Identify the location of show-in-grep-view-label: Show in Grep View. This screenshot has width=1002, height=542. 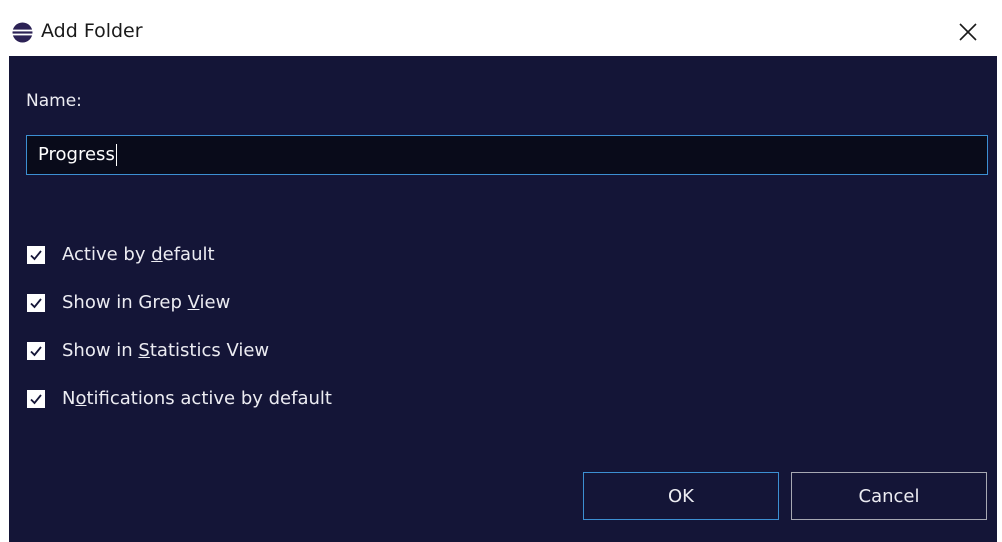
(146, 302).